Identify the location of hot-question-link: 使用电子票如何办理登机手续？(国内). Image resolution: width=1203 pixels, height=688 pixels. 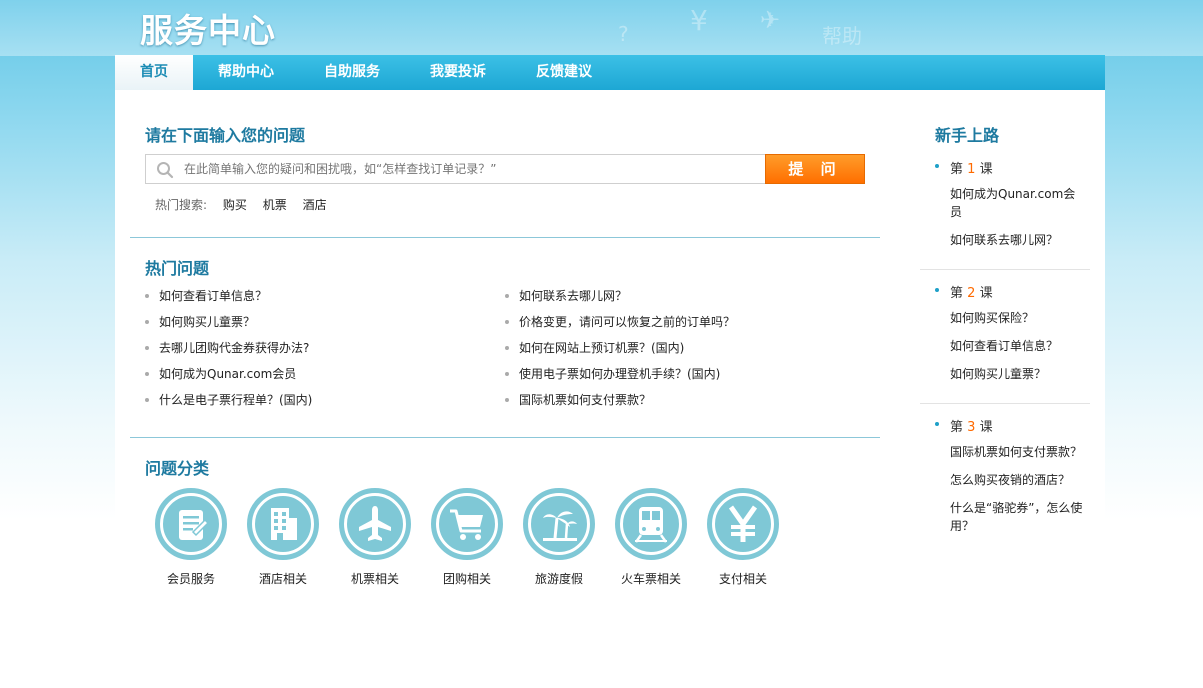
(620, 379).